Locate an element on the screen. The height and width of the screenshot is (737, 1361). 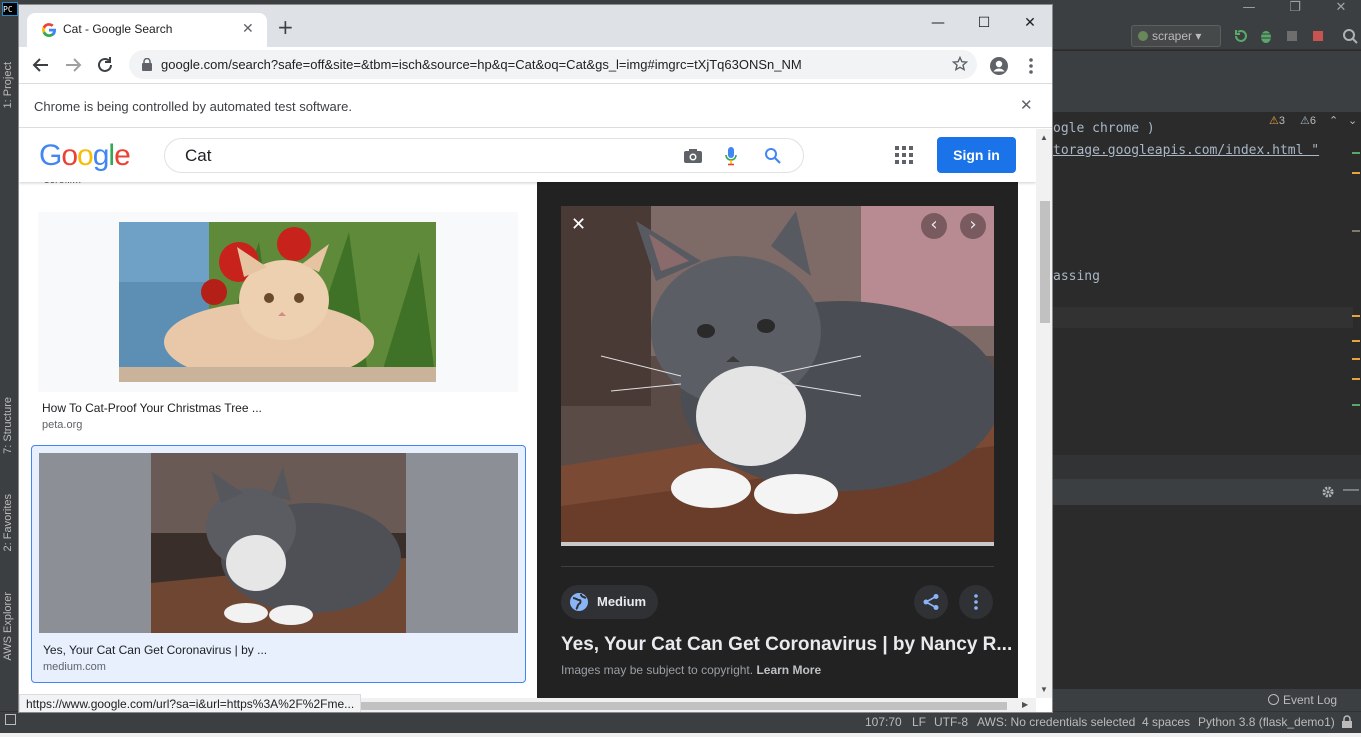
aws-connection-status: AWS: No credentials selected is located at coordinates (1056, 722).